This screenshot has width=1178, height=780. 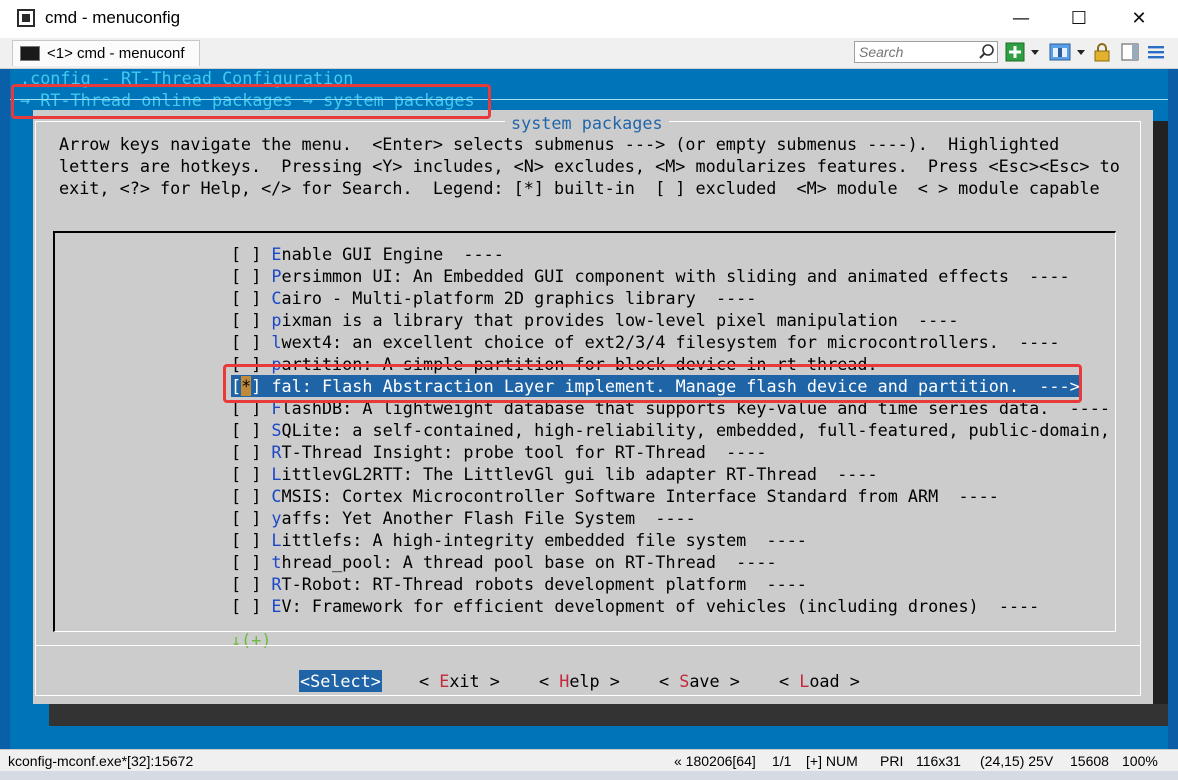 What do you see at coordinates (832, 761) in the screenshot?
I see `status-mode: [+] NUM` at bounding box center [832, 761].